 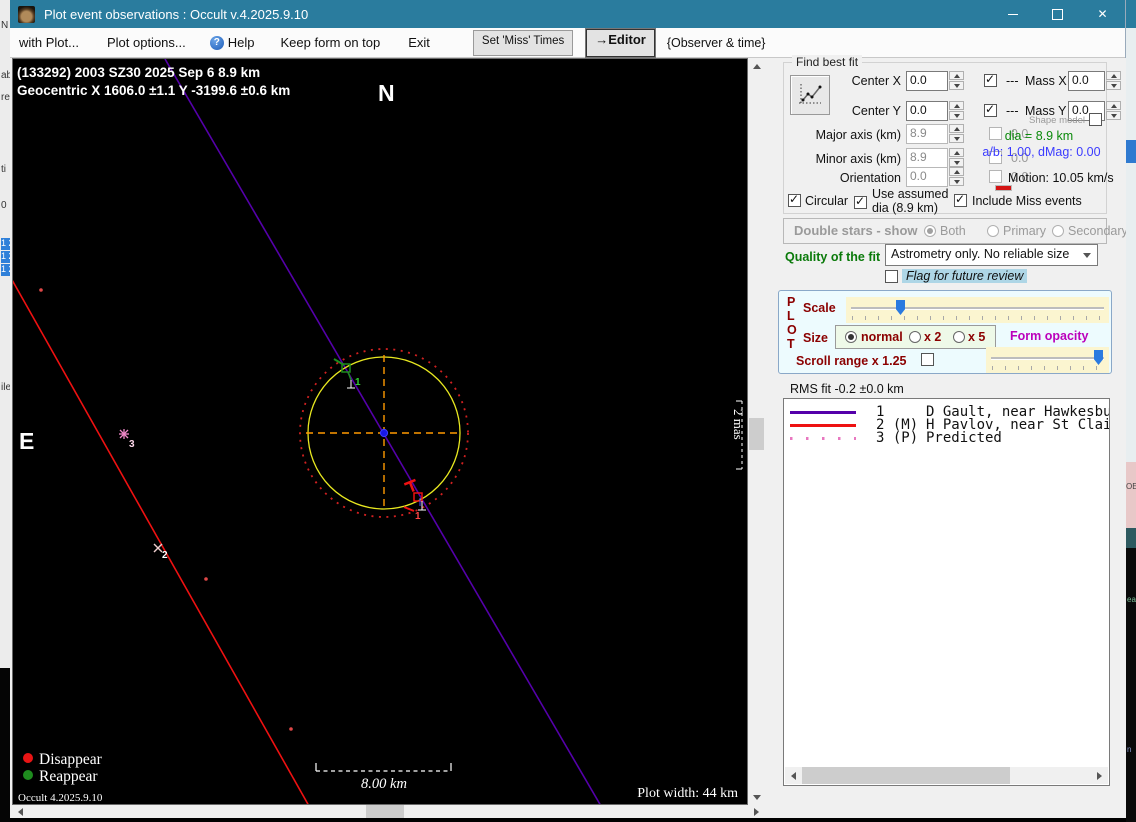 I want to click on hscroll-thumb, so click(x=385, y=811).